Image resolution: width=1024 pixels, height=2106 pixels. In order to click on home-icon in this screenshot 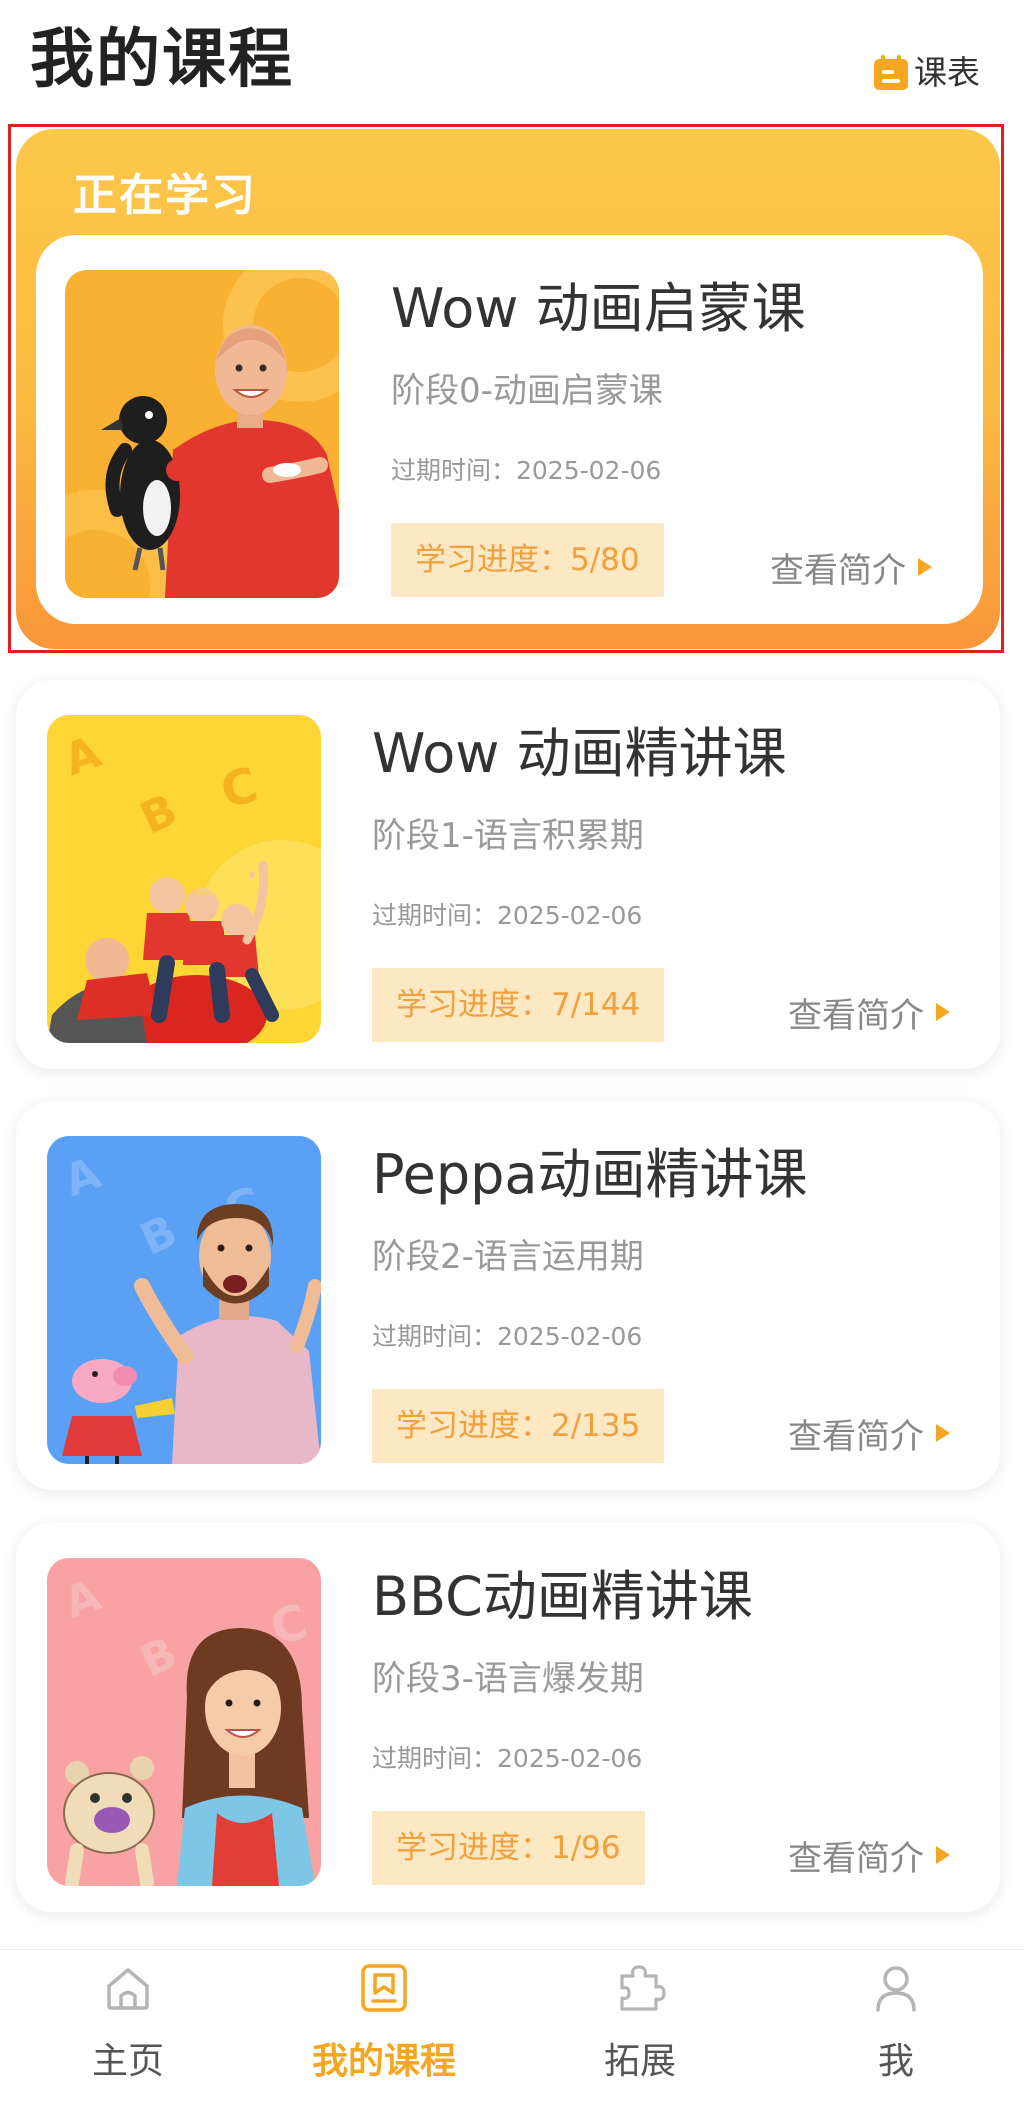, I will do `click(128, 1989)`.